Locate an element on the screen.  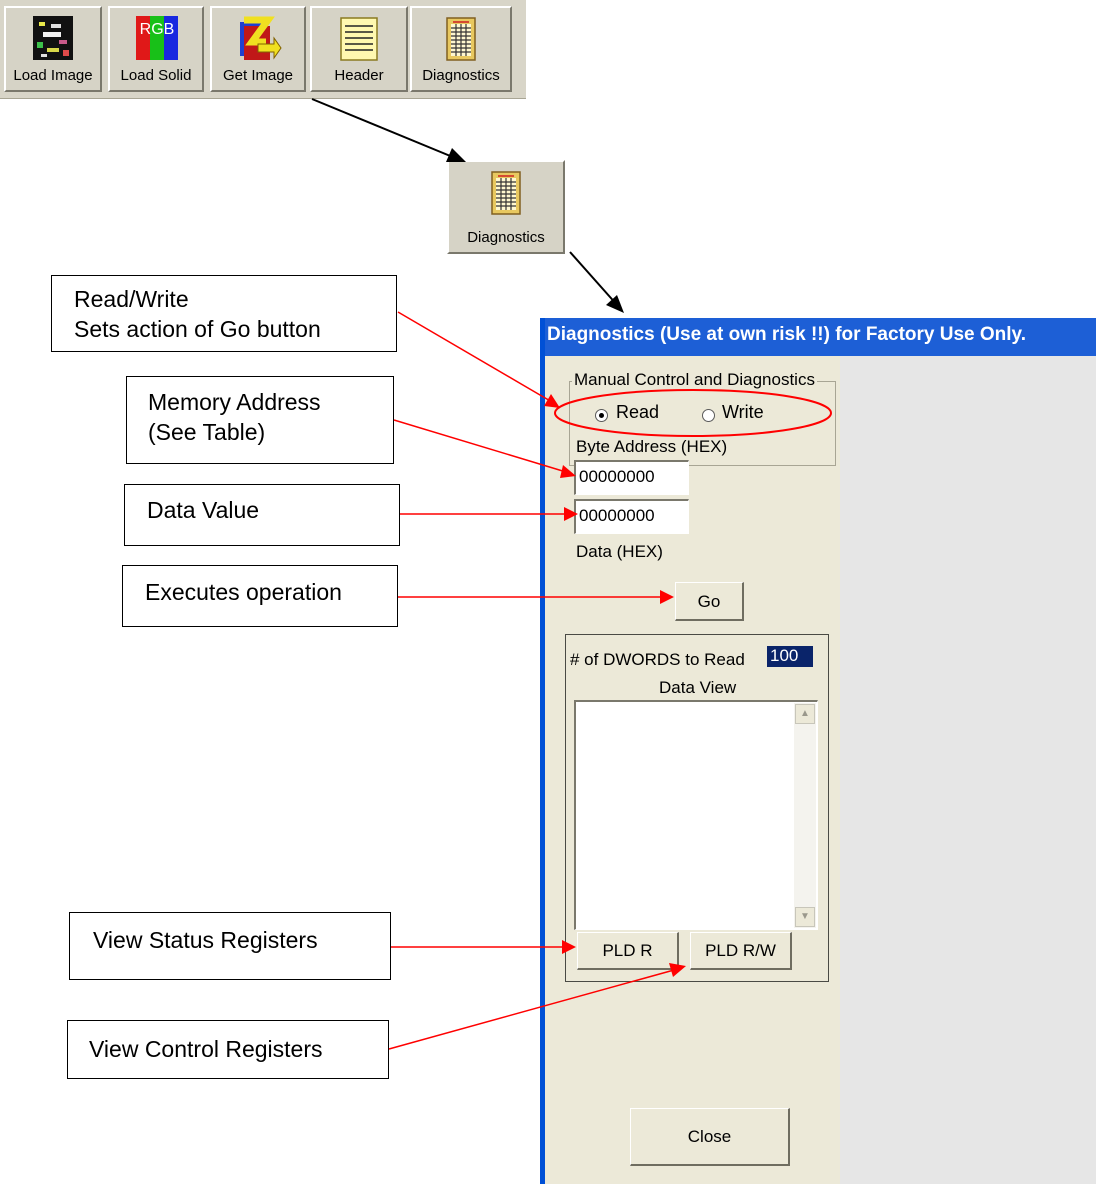
pld-r-button: PLD R is located at coordinates (628, 951).